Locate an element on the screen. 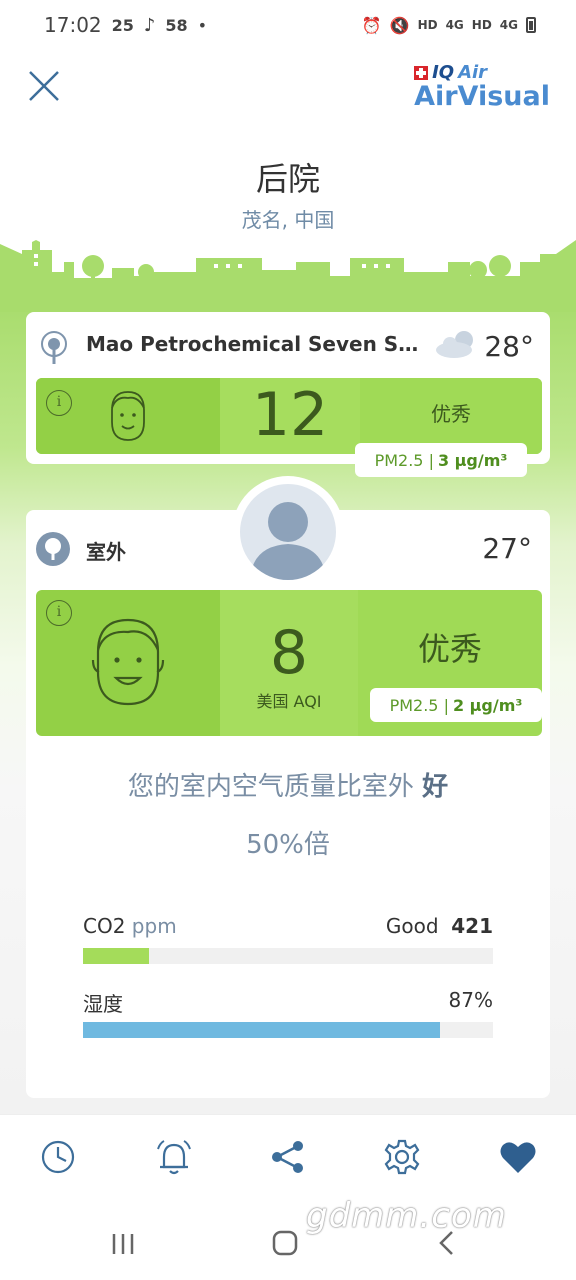 This screenshot has height=1280, width=576. comparison-text: 您的室内空气质量比室外 好 is located at coordinates (288, 787).